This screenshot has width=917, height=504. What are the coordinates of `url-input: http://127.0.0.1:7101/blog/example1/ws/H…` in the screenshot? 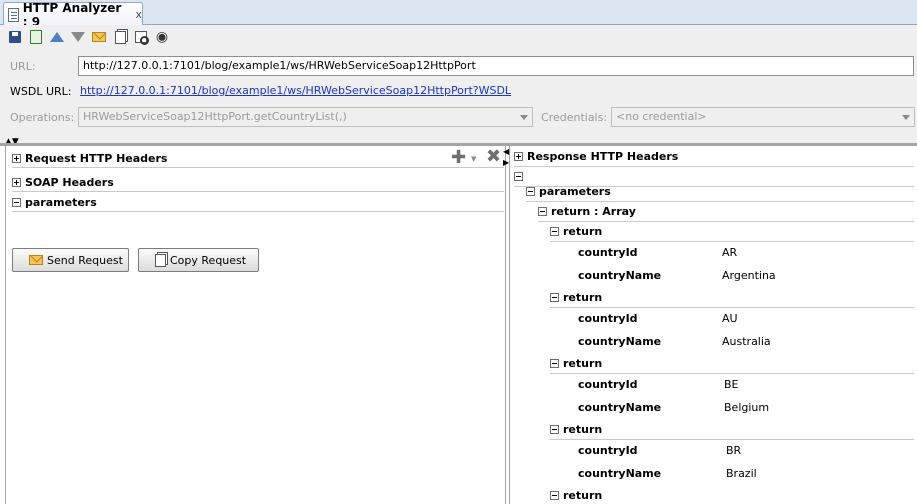 It's located at (496, 66).